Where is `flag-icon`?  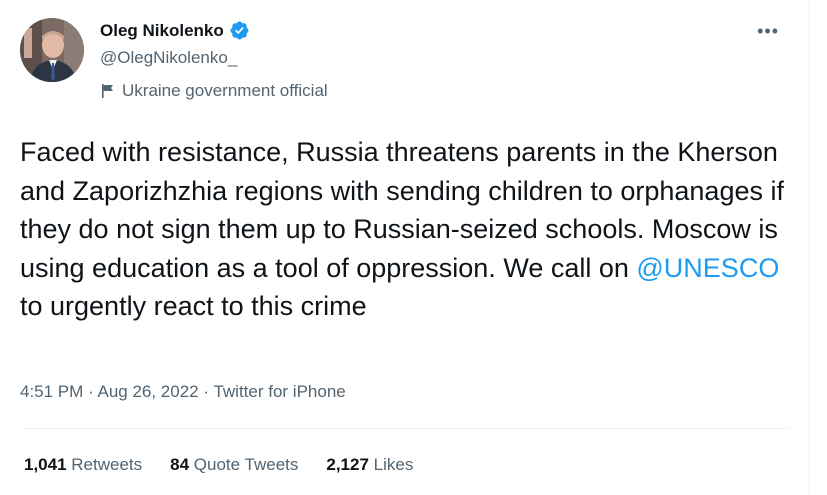 flag-icon is located at coordinates (108, 91).